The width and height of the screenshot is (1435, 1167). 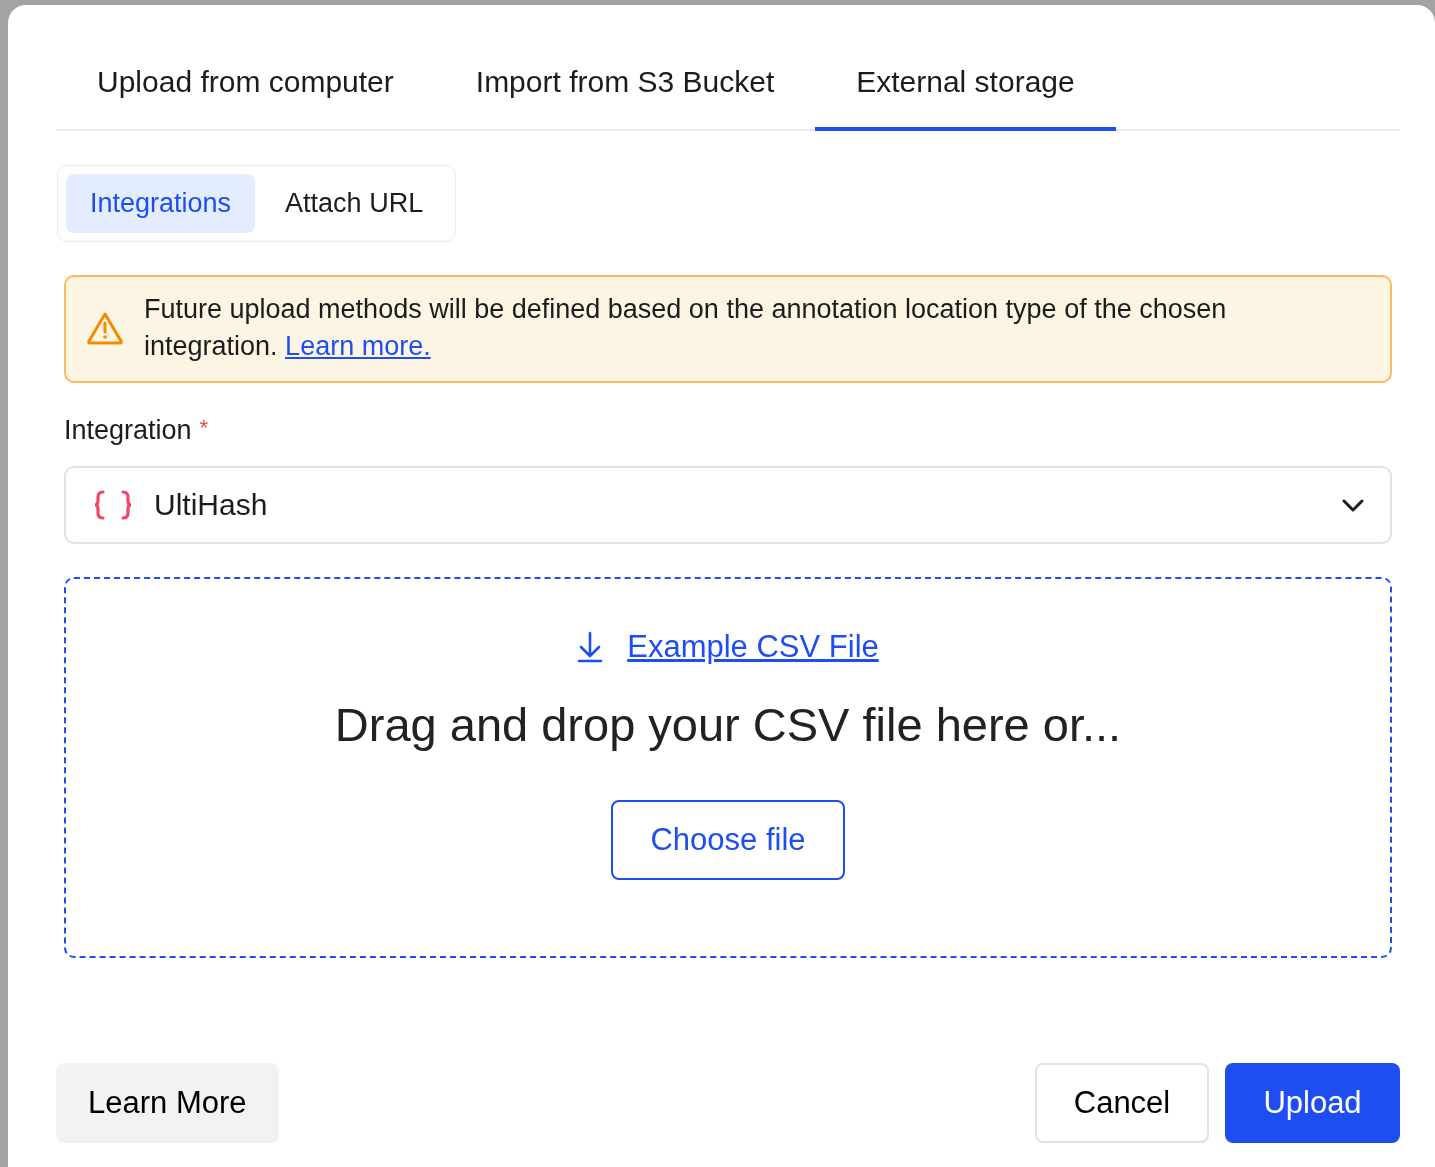 I want to click on cancel-button: Cancel, so click(x=1122, y=1103).